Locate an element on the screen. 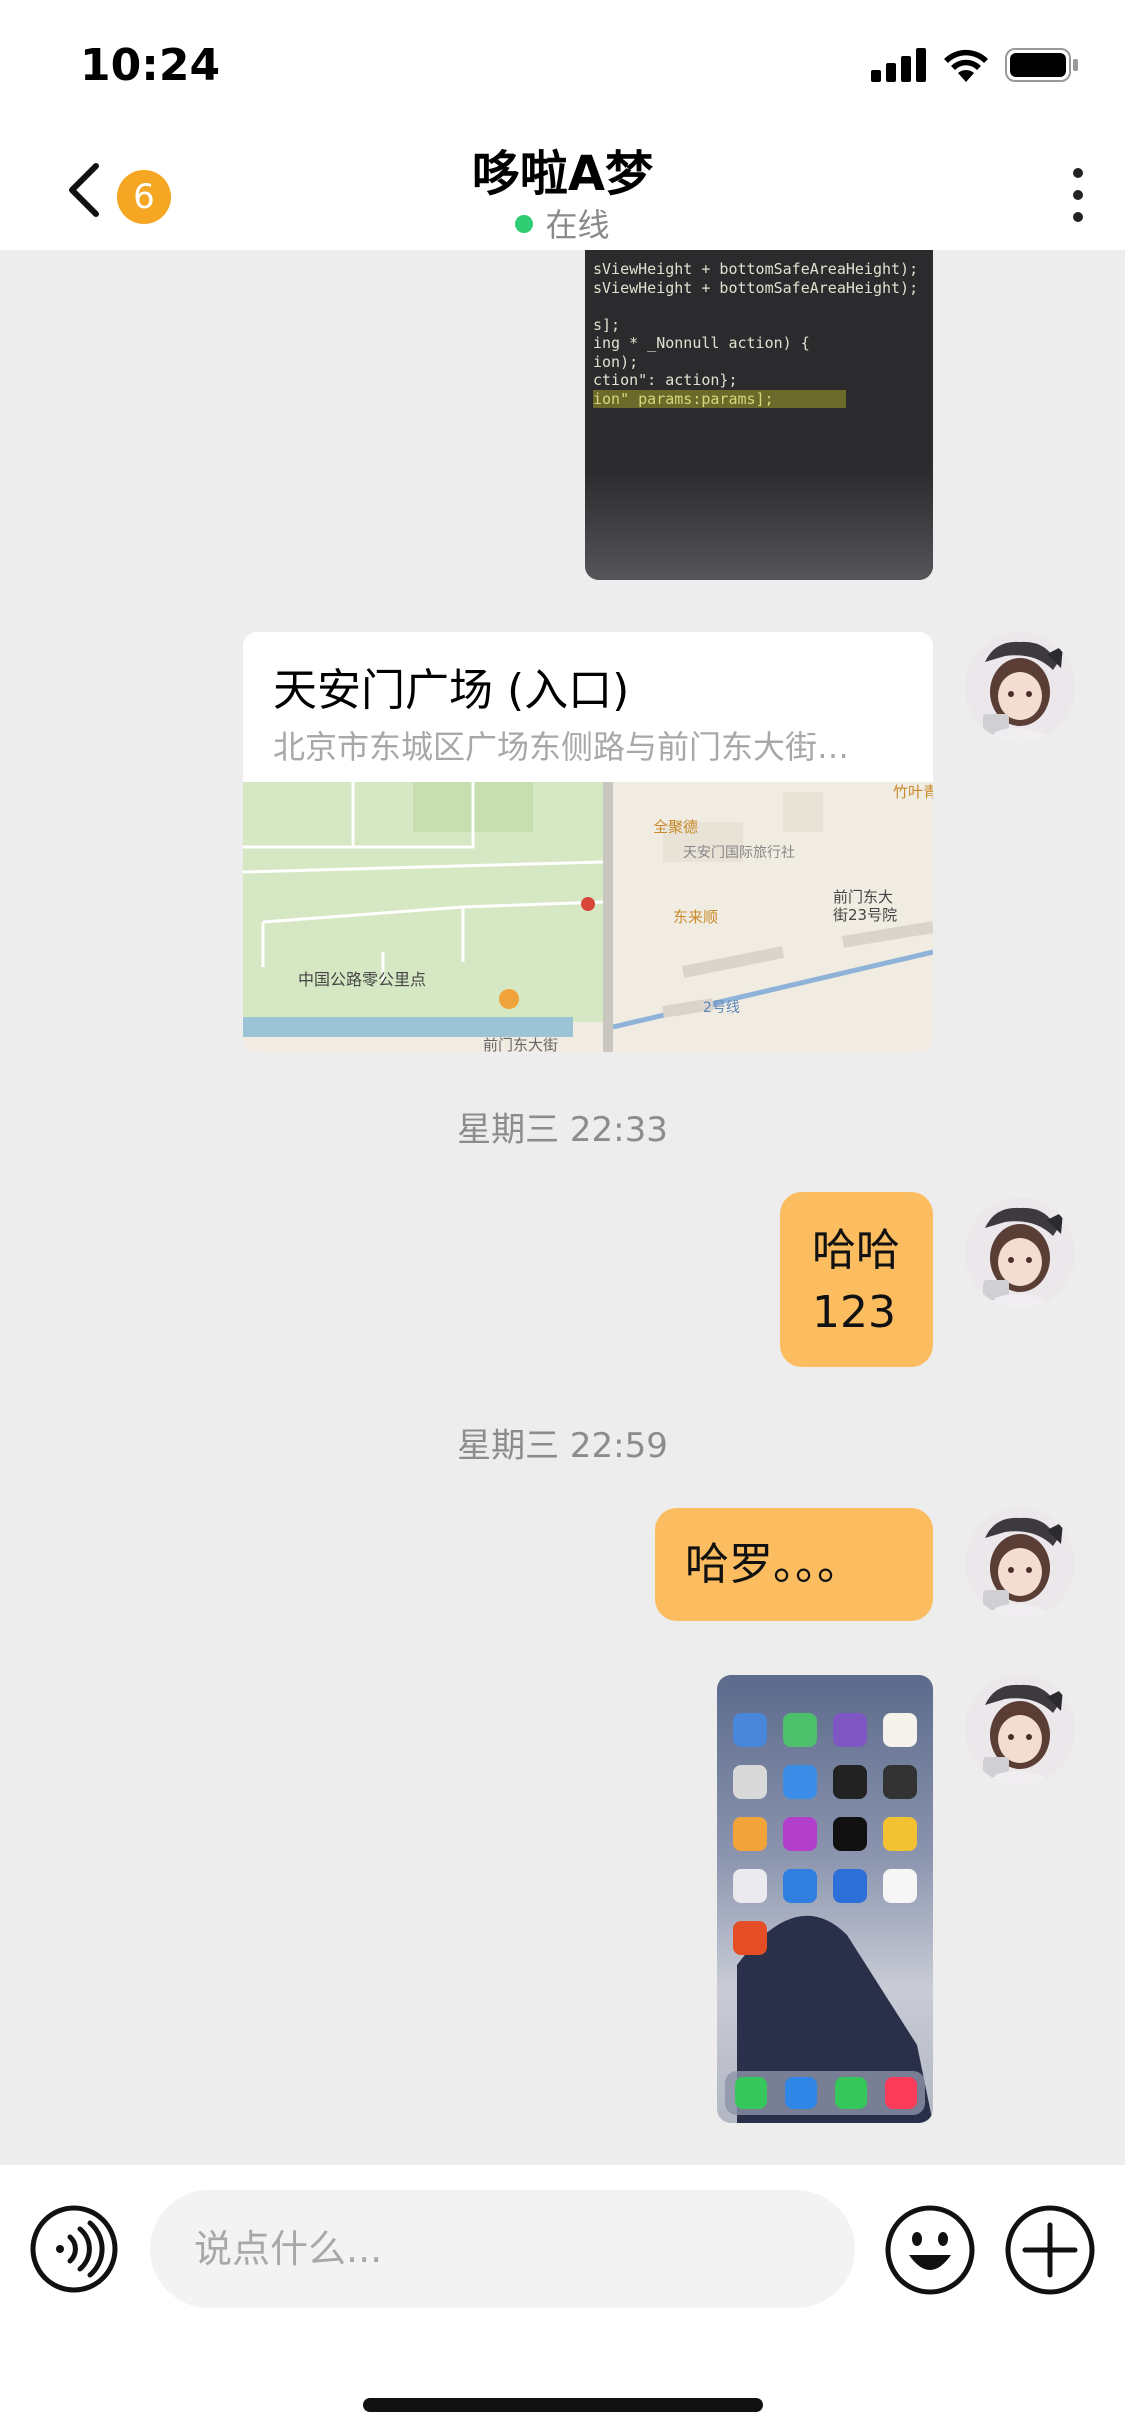  map-label-quanjude: 全聚德 is located at coordinates (675, 827).